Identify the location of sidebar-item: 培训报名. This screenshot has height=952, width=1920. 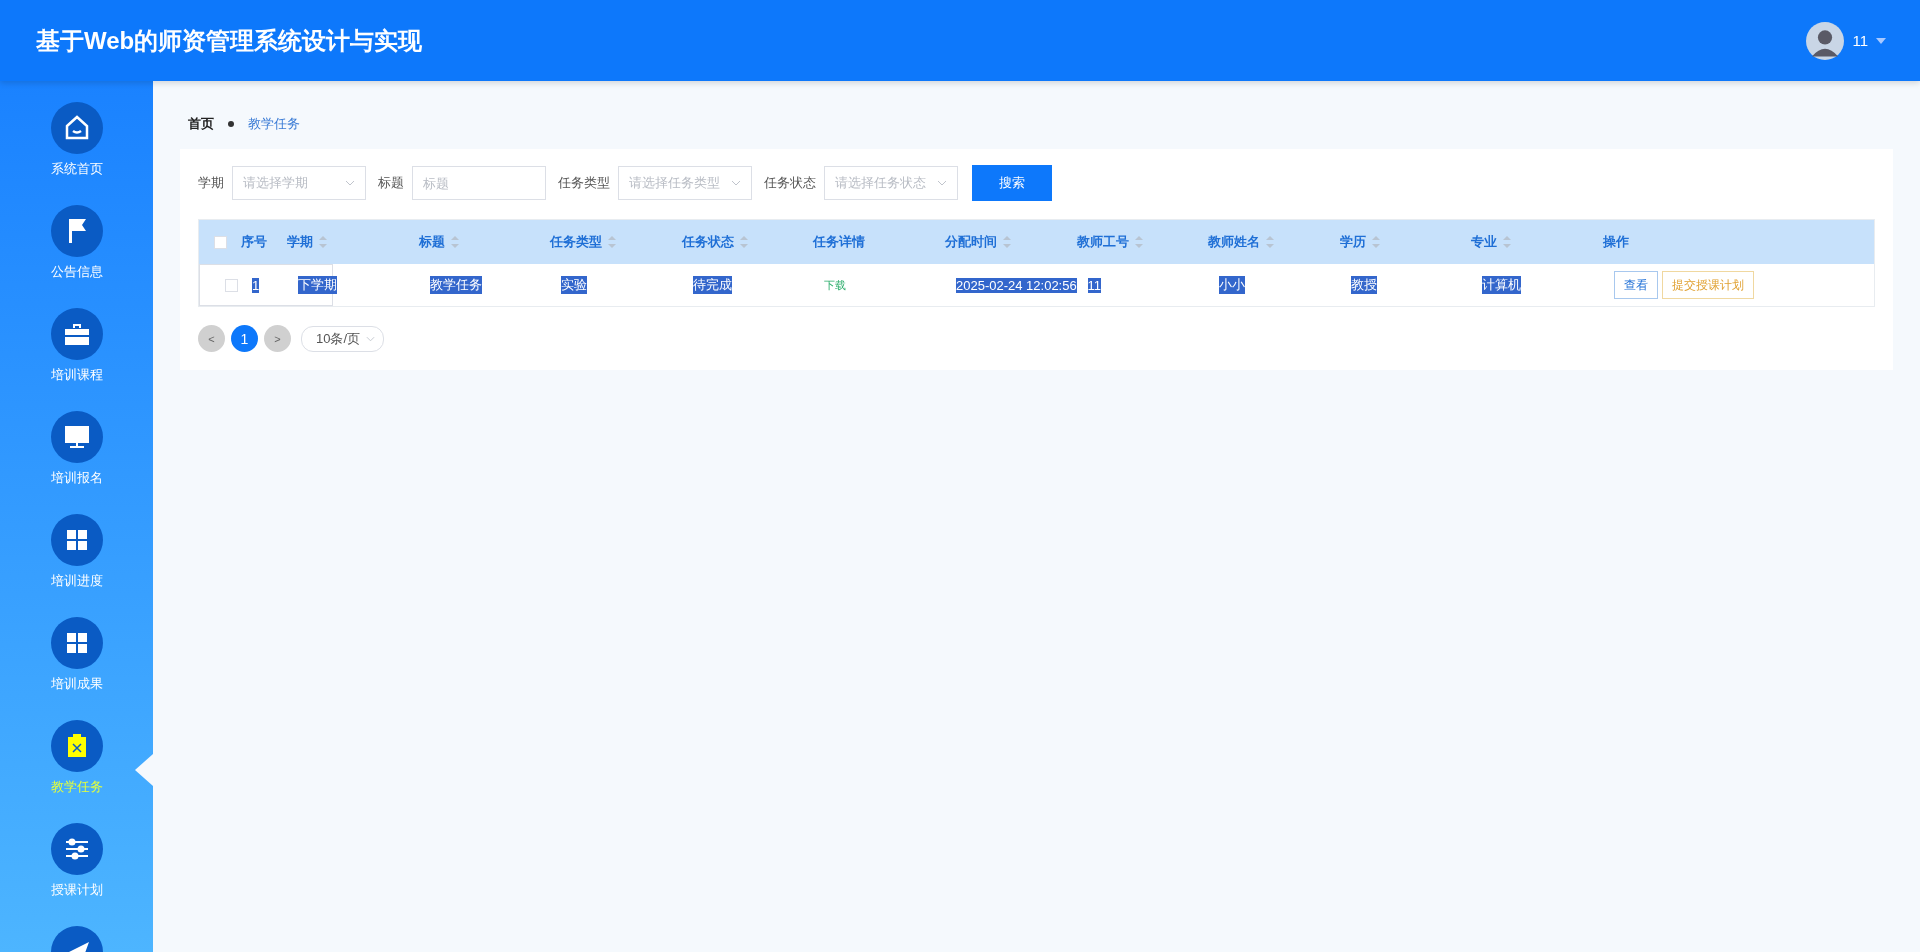
(76, 462).